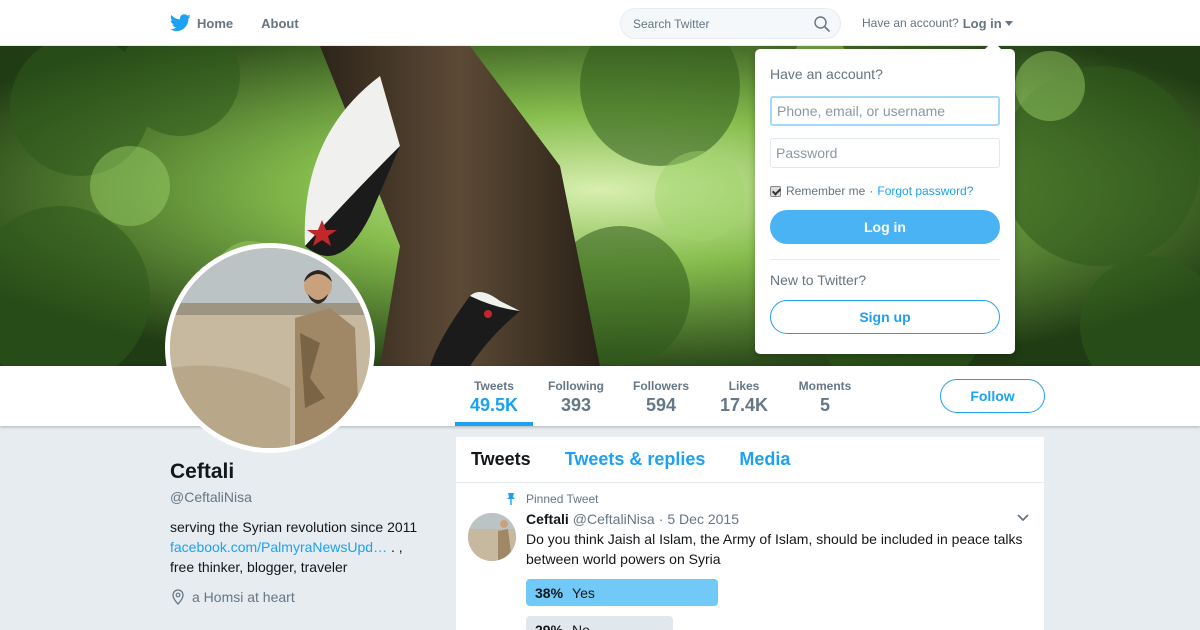  Describe the element at coordinates (826, 74) in the screenshot. I see `dropdown-title: Have an account?` at that location.